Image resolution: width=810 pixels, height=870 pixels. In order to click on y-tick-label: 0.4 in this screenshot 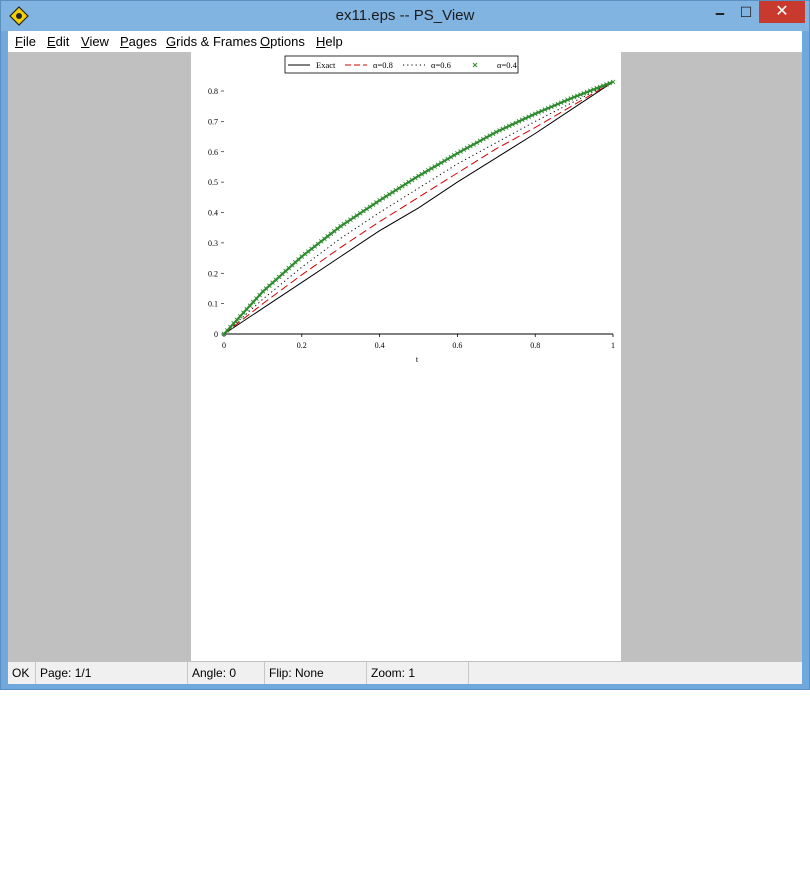, I will do `click(213, 213)`.